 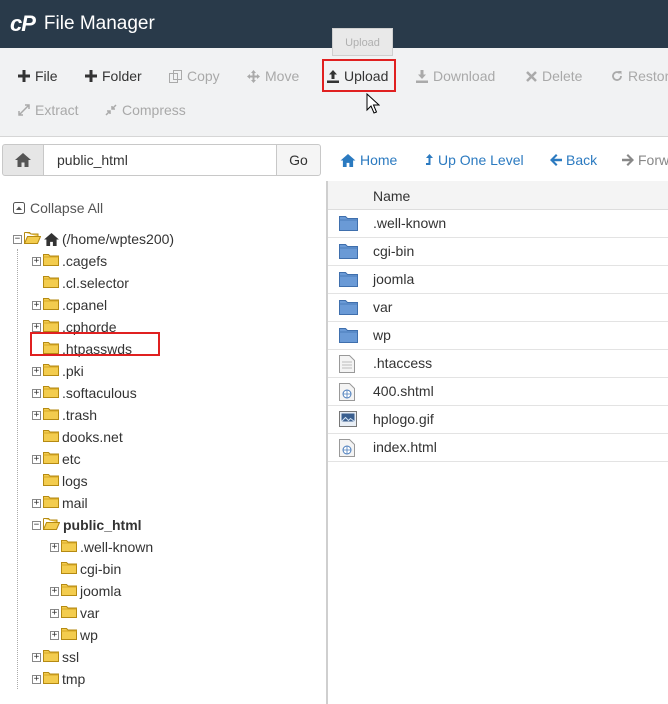 I want to click on tree-item-label: logs, so click(x=75, y=481).